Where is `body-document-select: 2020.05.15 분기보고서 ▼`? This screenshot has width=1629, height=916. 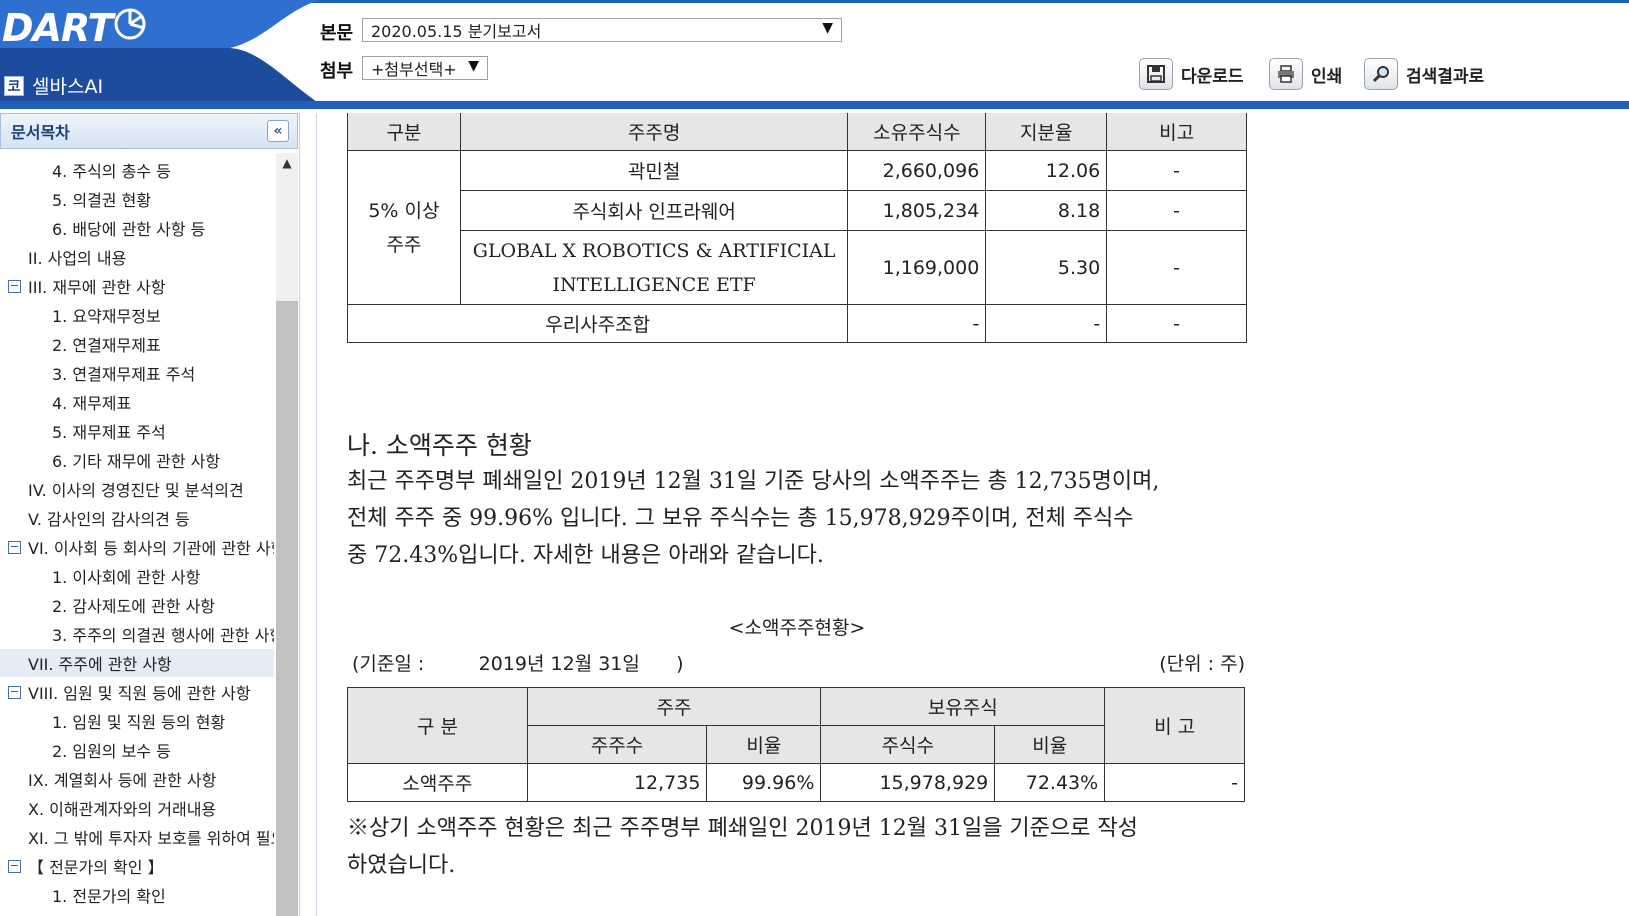 body-document-select: 2020.05.15 분기보고서 ▼ is located at coordinates (602, 30).